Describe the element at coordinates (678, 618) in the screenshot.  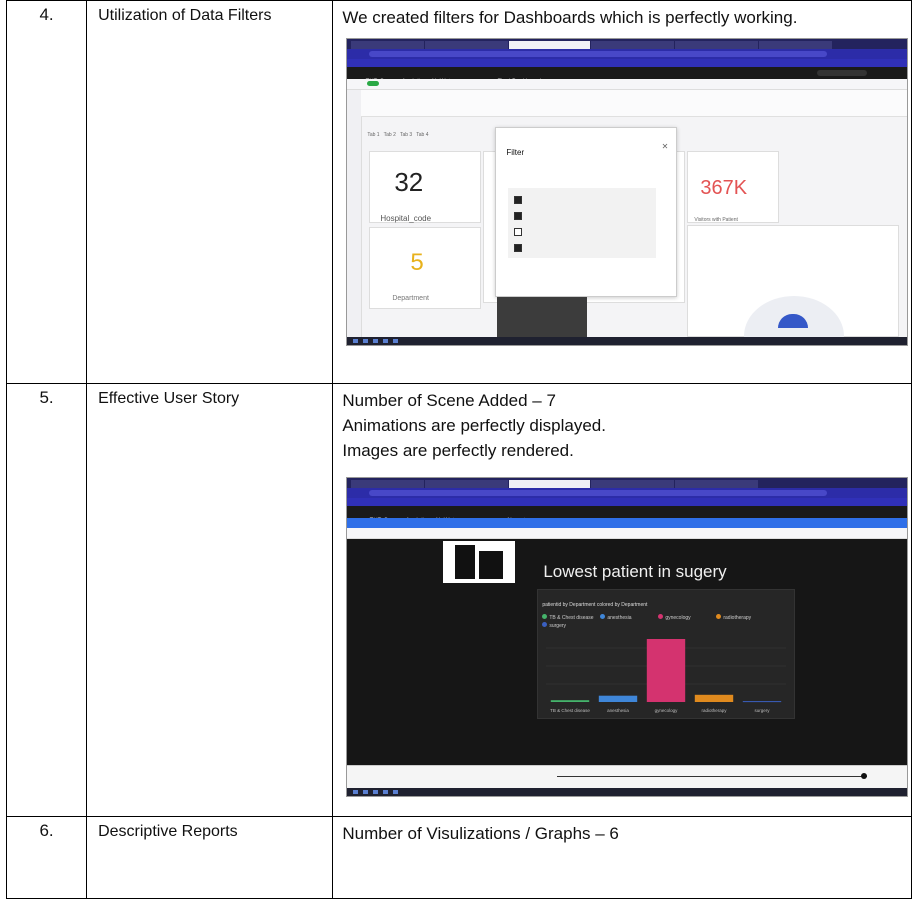
I see `legend-label: gynecology` at that location.